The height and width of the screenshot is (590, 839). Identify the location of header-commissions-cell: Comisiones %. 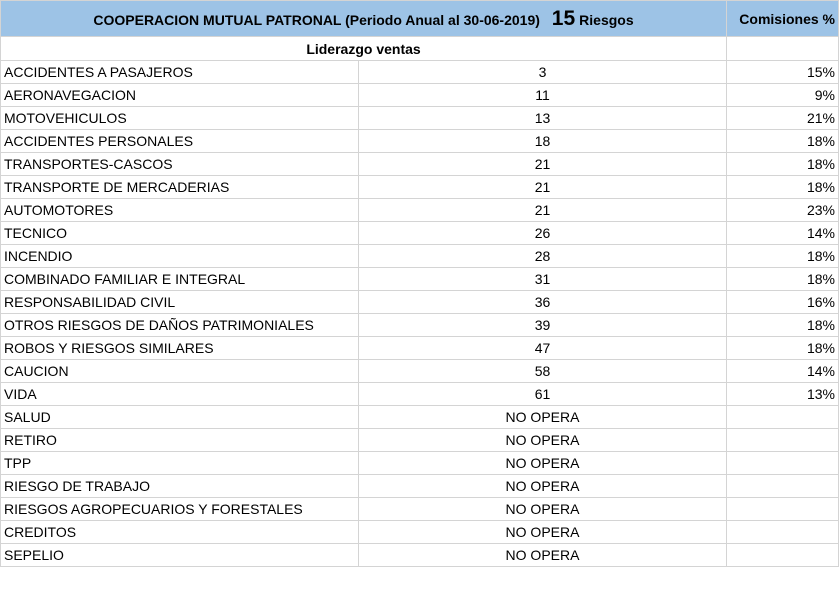
(782, 18).